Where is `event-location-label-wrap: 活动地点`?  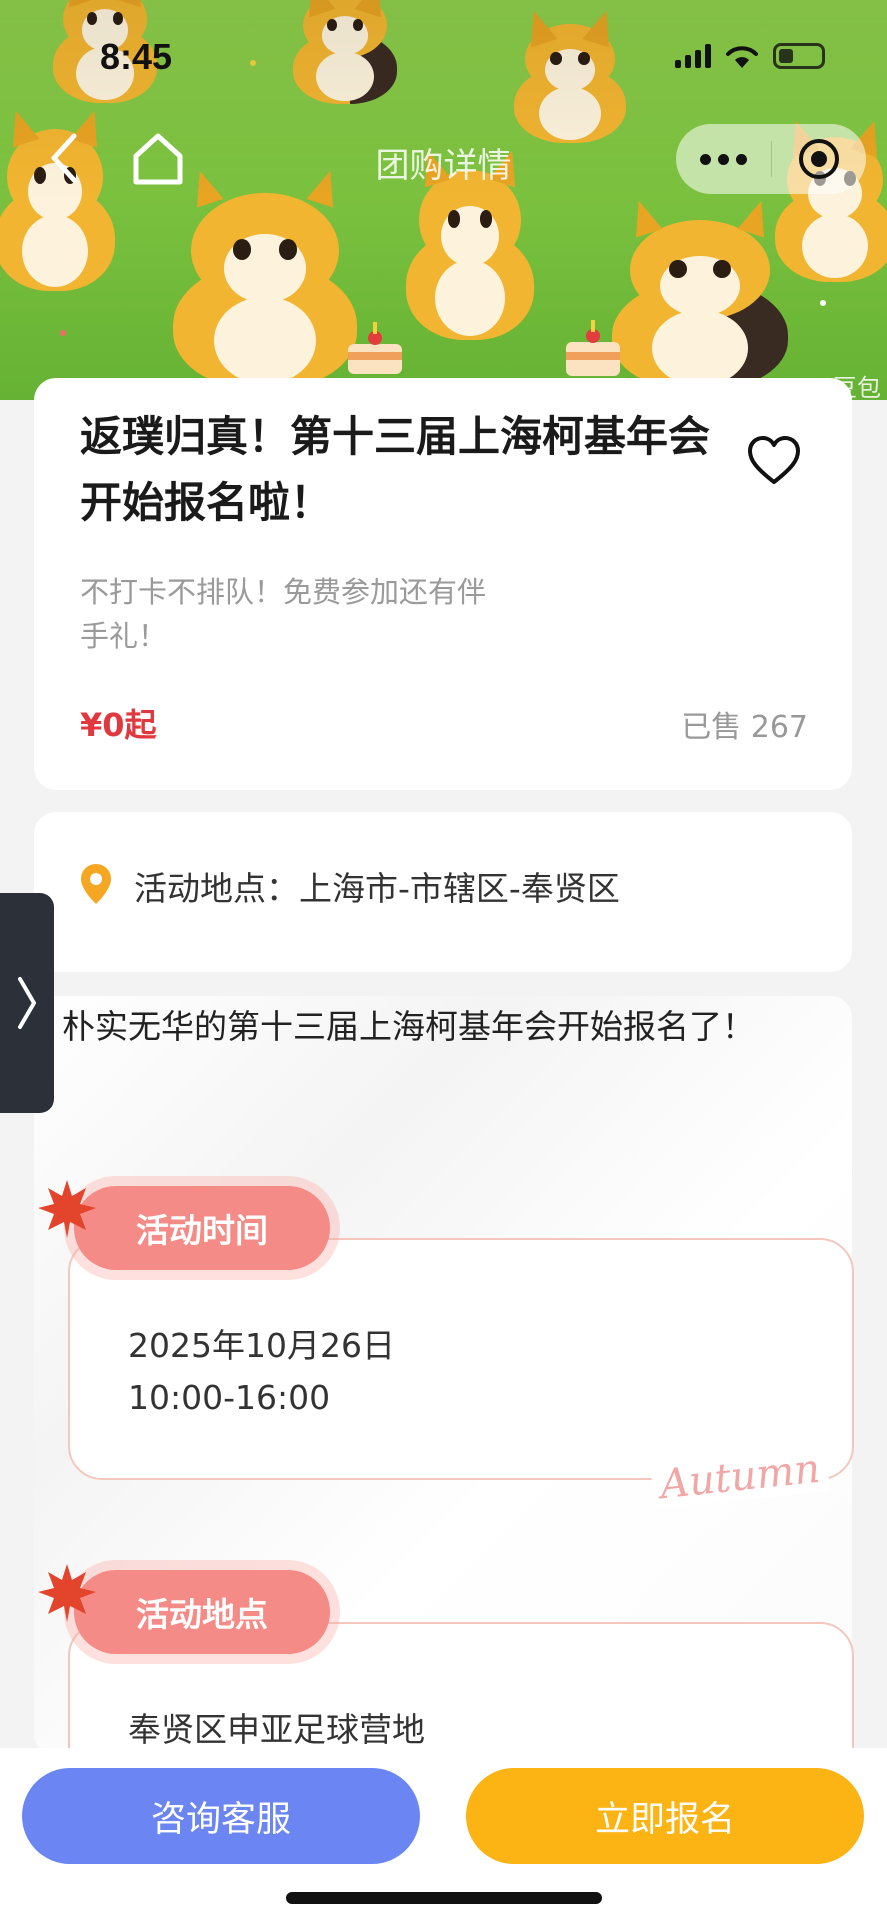 event-location-label-wrap: 活动地点 is located at coordinates (202, 1612).